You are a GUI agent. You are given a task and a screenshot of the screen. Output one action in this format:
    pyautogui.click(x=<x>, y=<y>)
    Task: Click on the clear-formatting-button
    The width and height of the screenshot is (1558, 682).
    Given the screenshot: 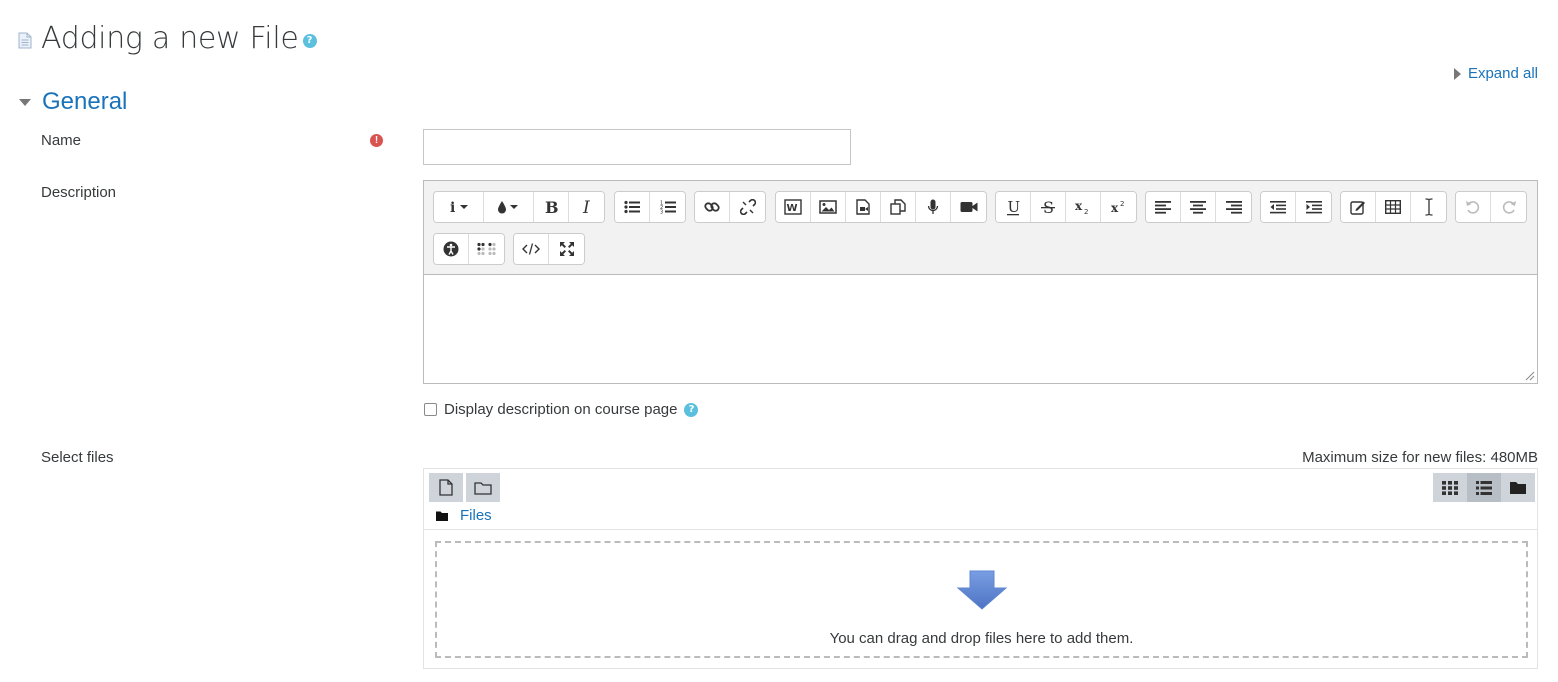 What is the action you would take?
    pyautogui.click(x=1428, y=207)
    